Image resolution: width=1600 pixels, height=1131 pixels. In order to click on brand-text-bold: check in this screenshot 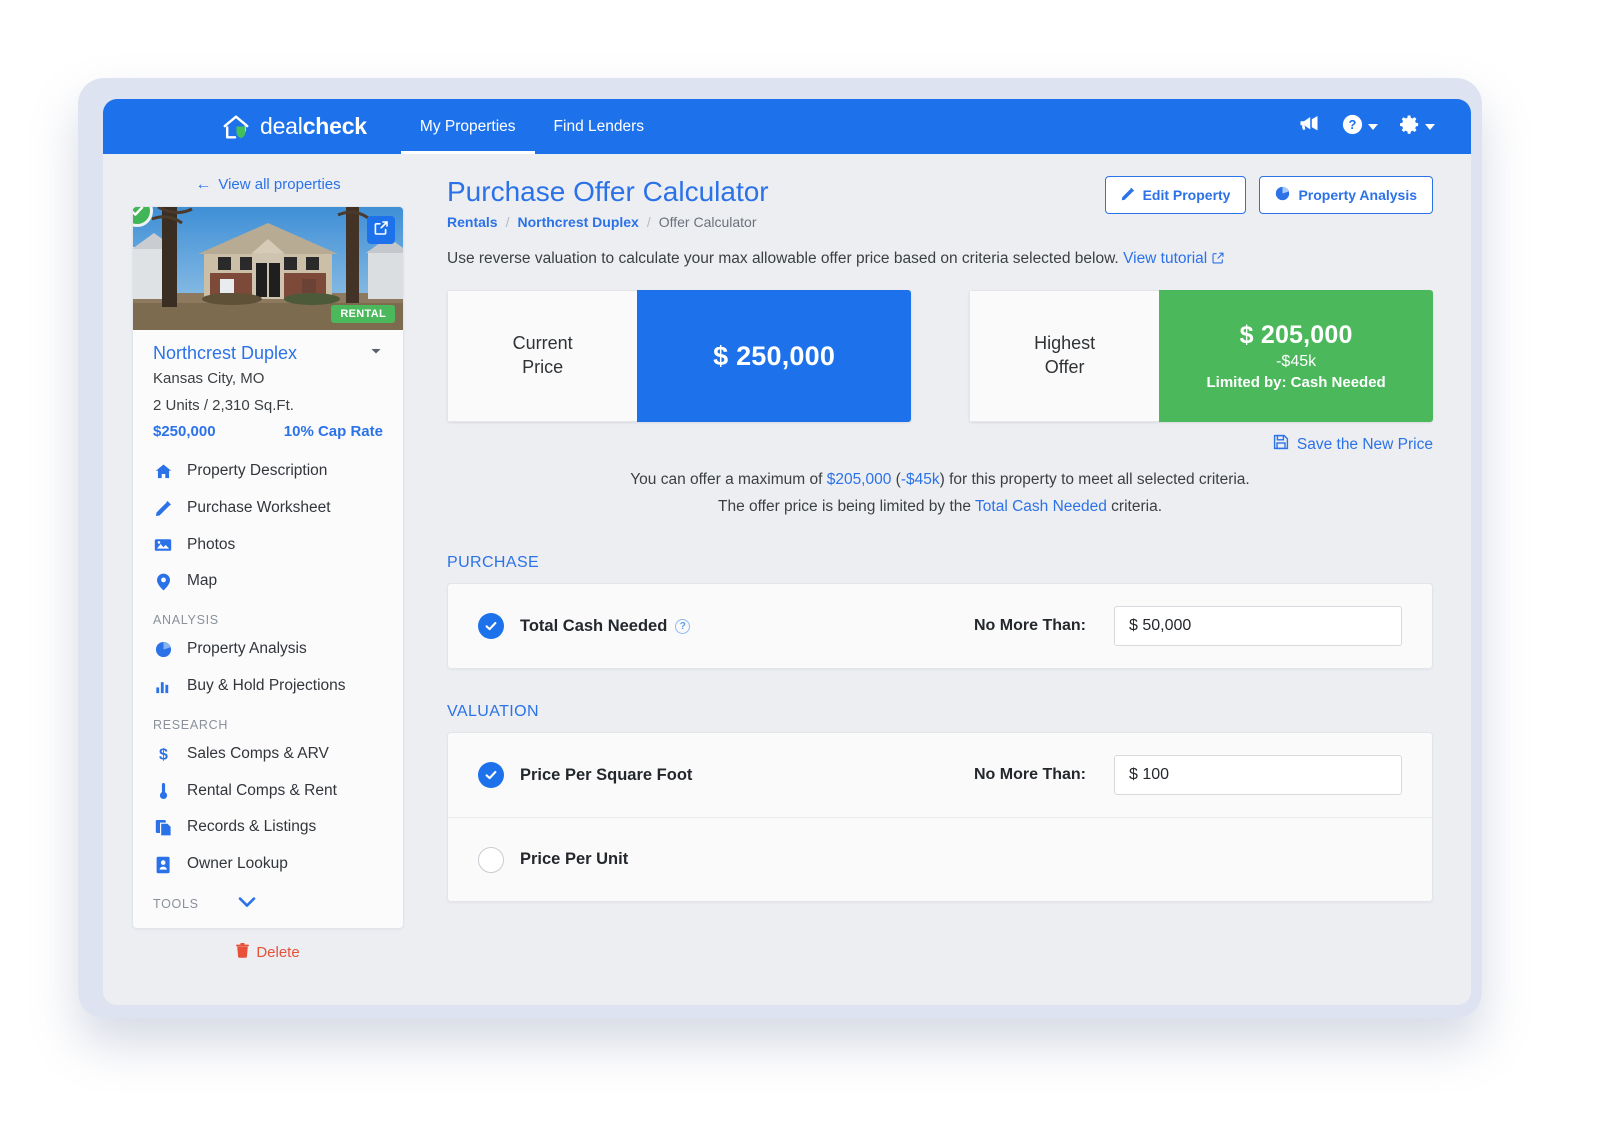, I will do `click(334, 126)`.